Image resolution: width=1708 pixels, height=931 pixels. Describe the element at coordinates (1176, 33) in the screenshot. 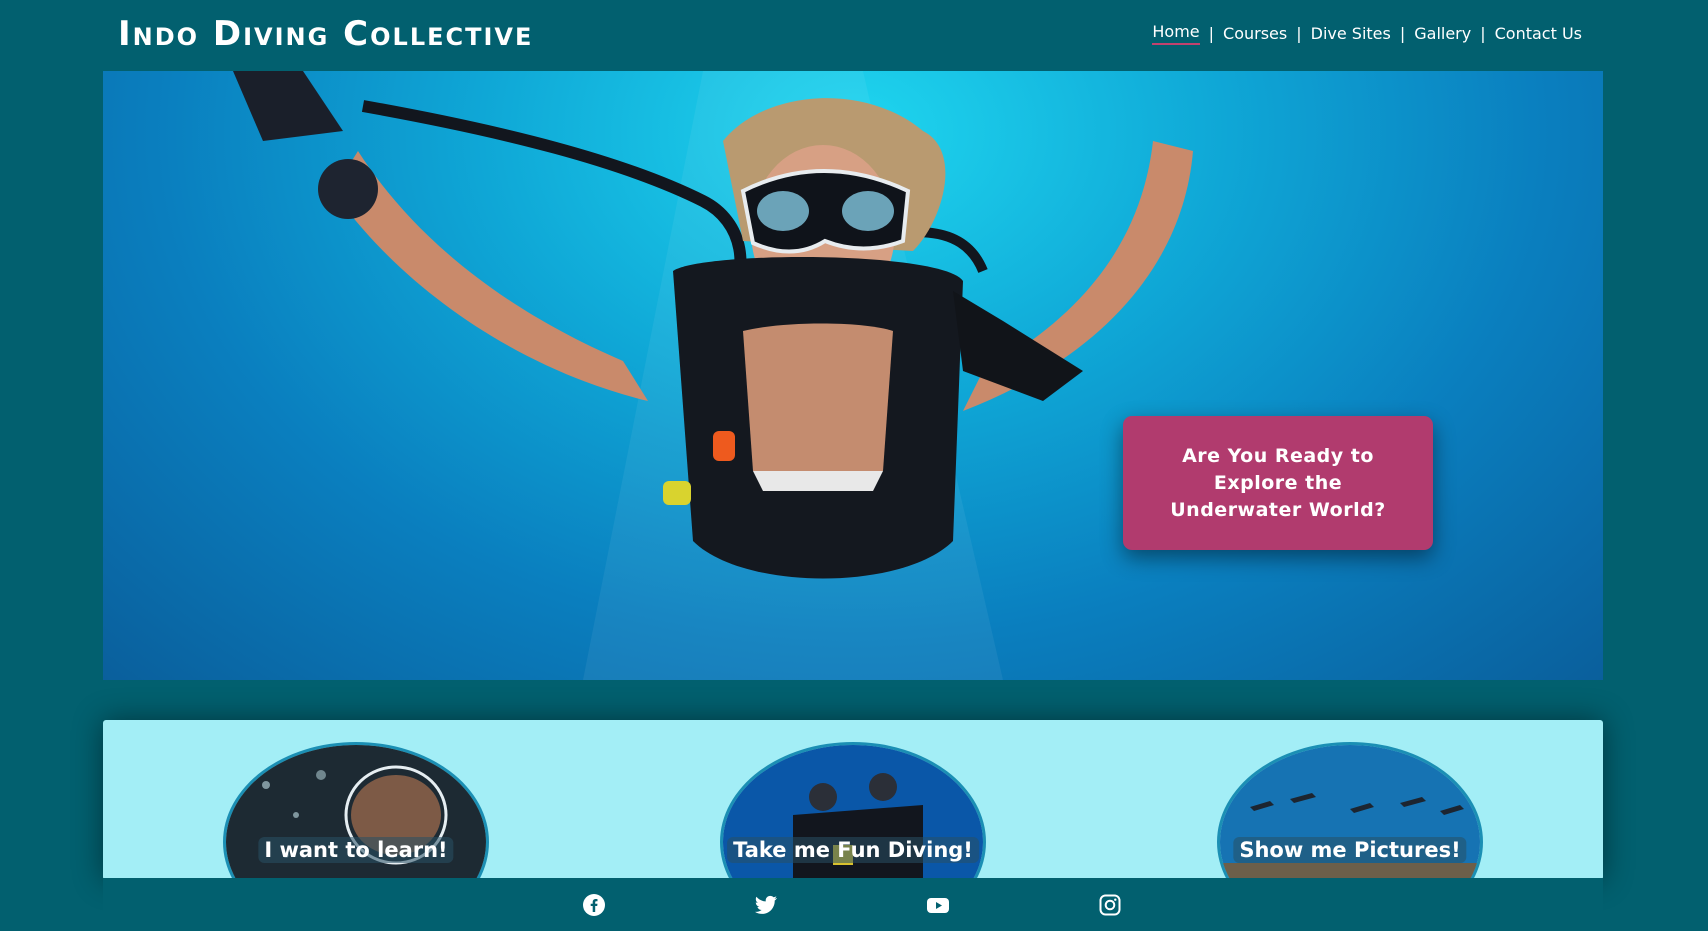

I see `nav-home: Home` at that location.